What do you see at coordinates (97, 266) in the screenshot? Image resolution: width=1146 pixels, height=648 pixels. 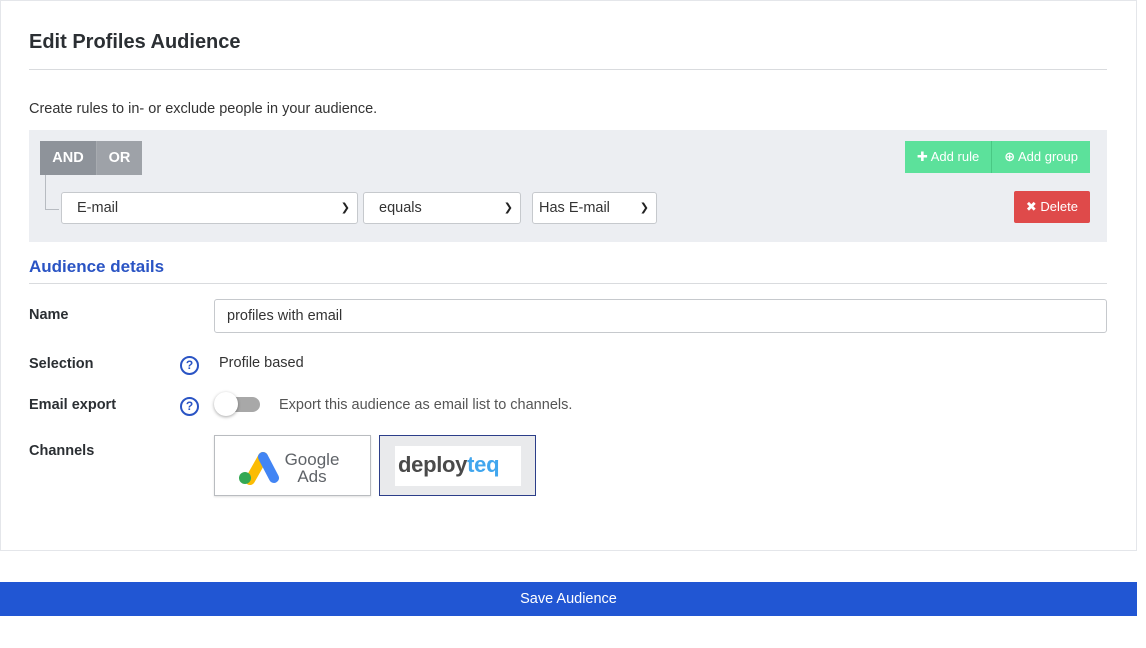 I see `audience-details-title: Audience details` at bounding box center [97, 266].